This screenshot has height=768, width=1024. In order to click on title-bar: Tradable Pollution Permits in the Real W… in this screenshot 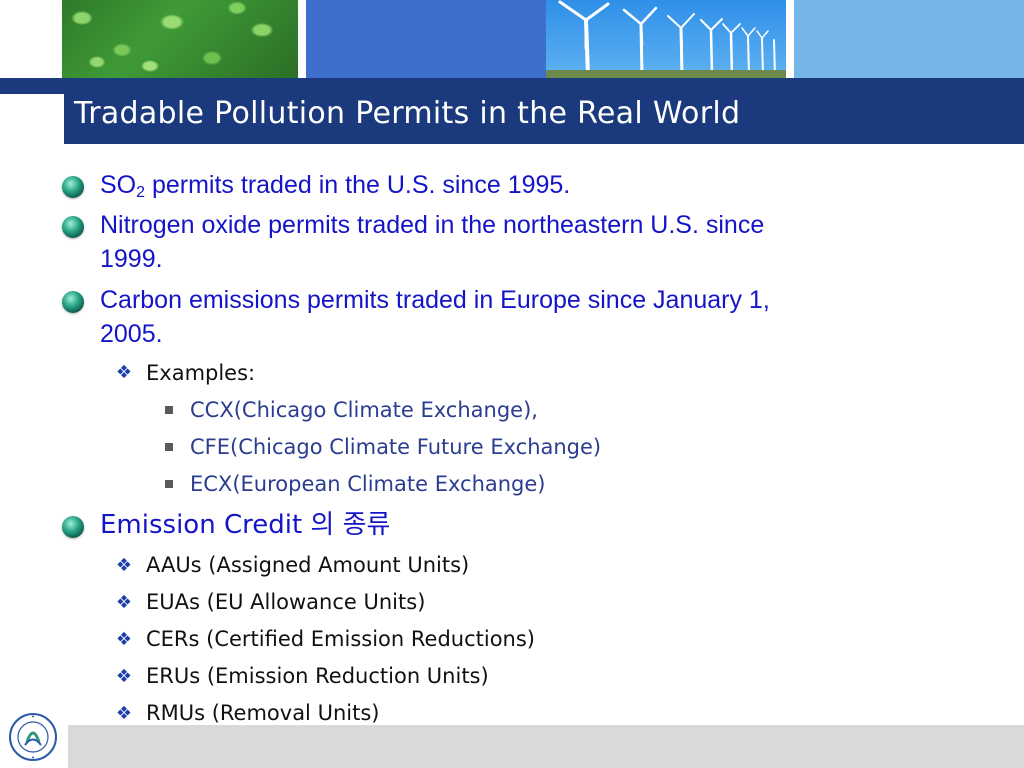, I will do `click(544, 111)`.